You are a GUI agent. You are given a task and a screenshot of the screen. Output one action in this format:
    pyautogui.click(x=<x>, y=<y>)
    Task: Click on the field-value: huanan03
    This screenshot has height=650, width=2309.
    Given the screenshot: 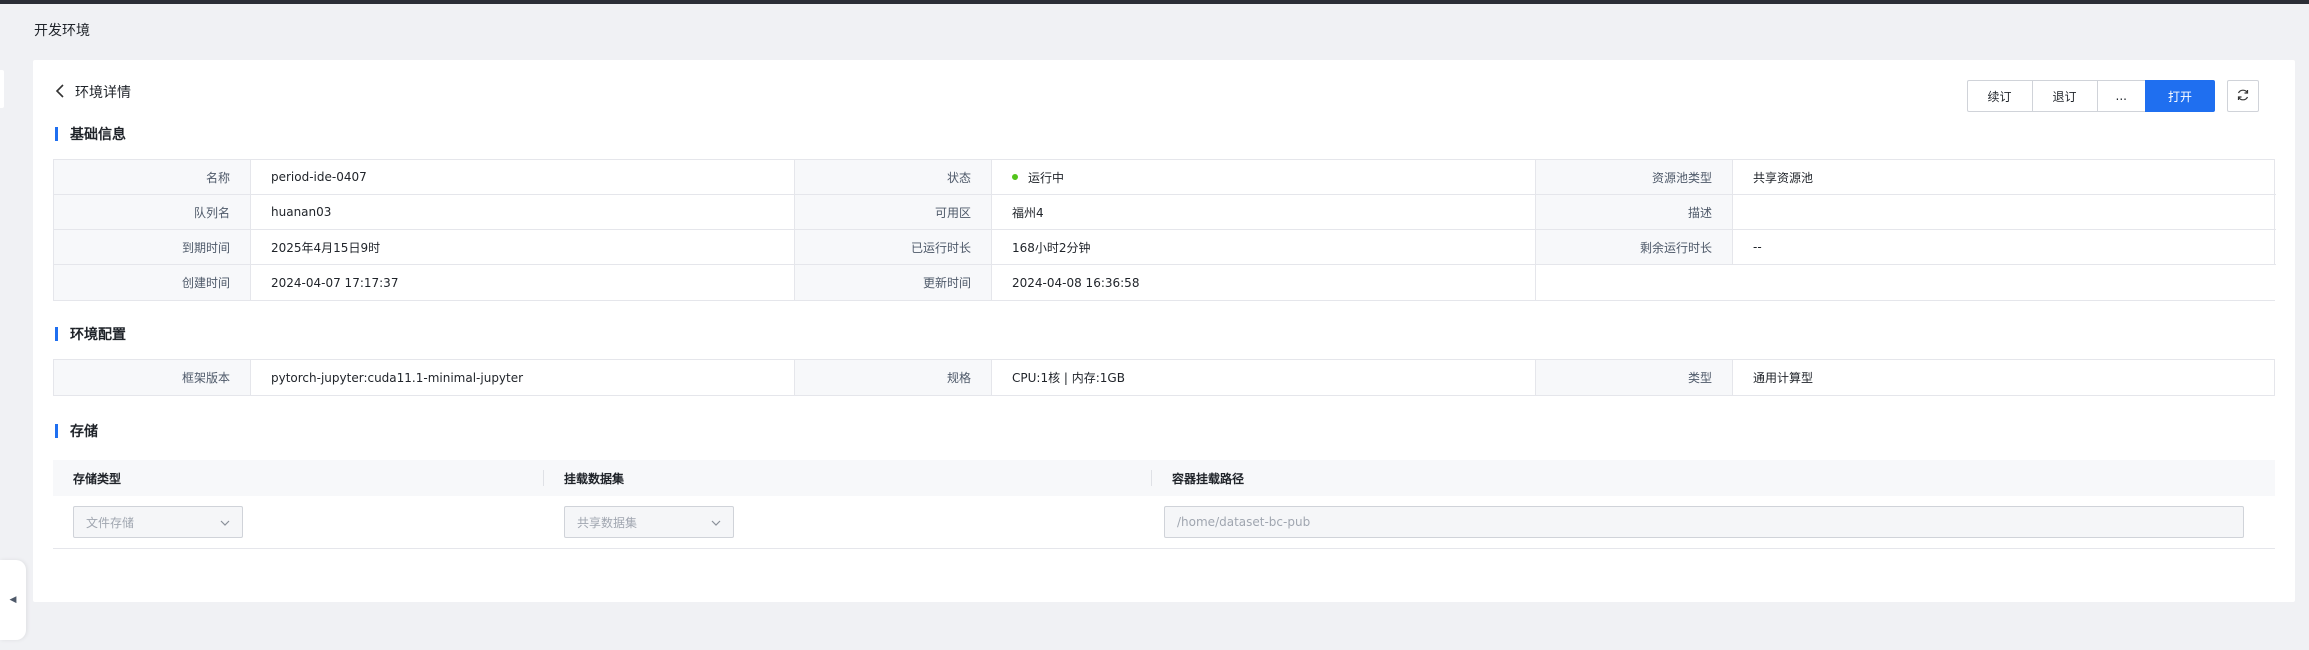 What is the action you would take?
    pyautogui.click(x=523, y=212)
    